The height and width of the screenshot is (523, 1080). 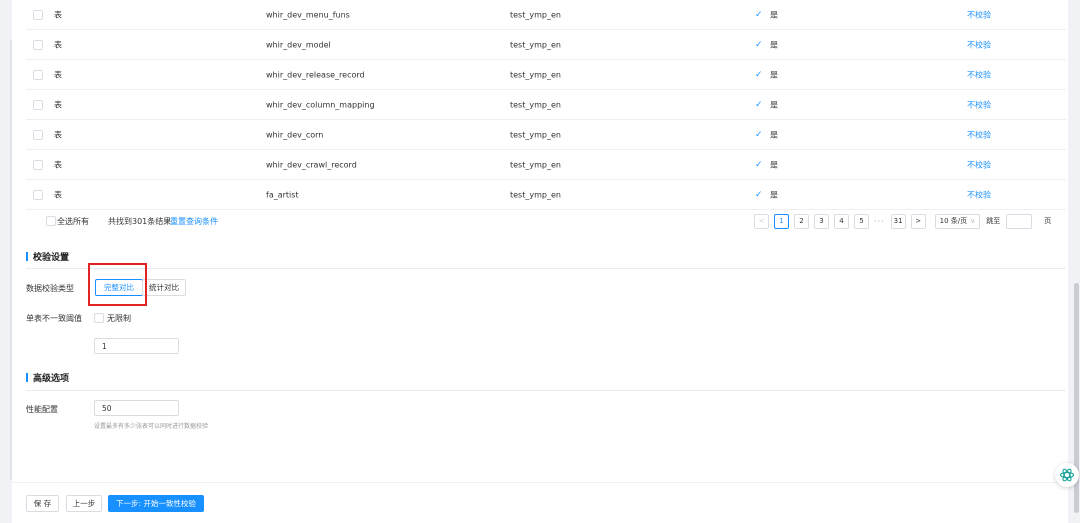 I want to click on reset-query-link: 重置查询条件, so click(x=194, y=221).